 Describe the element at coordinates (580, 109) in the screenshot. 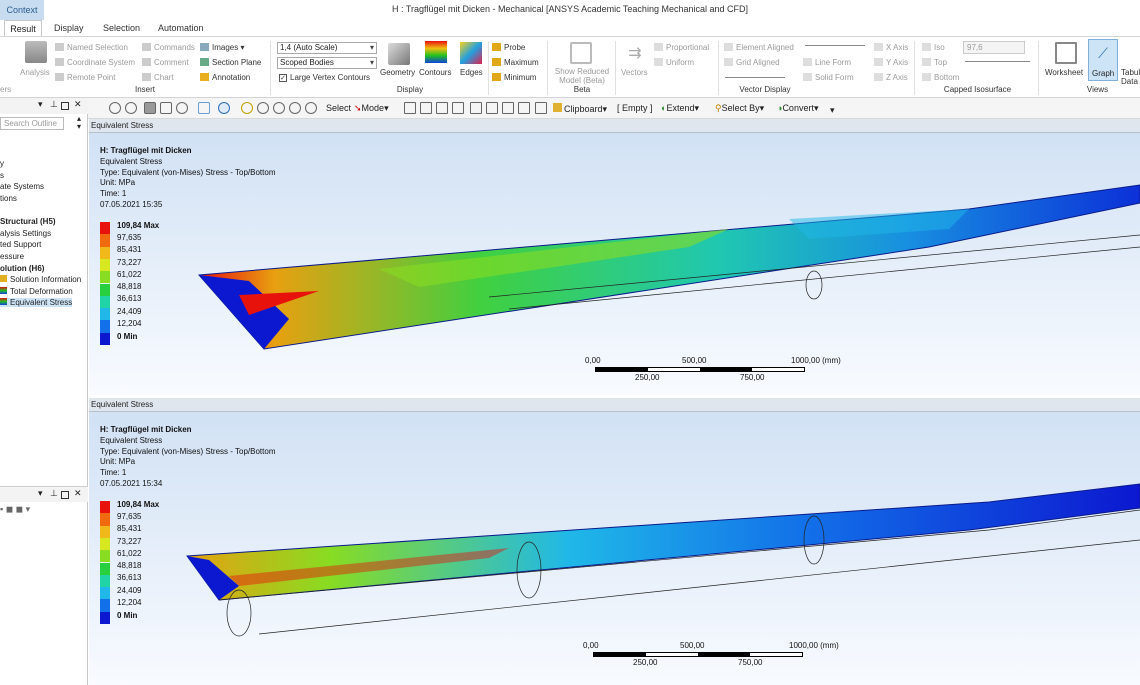

I see `clipboard-dropdown: Clipboard▾` at that location.